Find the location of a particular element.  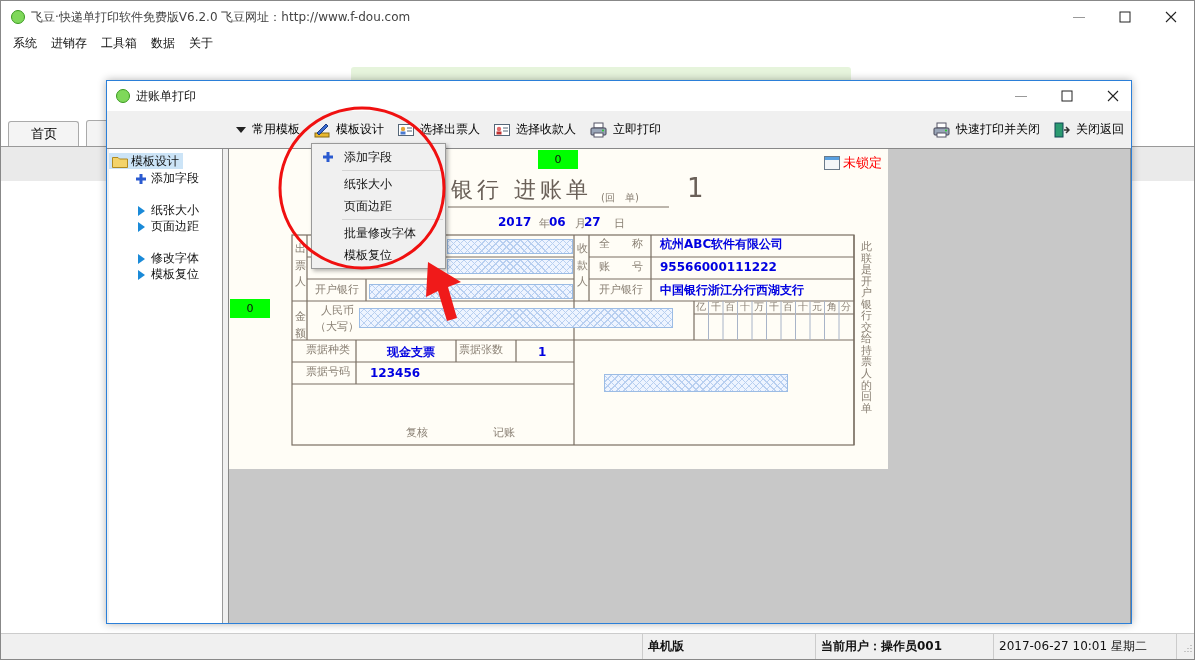

form-label: 金额 is located at coordinates (300, 325).